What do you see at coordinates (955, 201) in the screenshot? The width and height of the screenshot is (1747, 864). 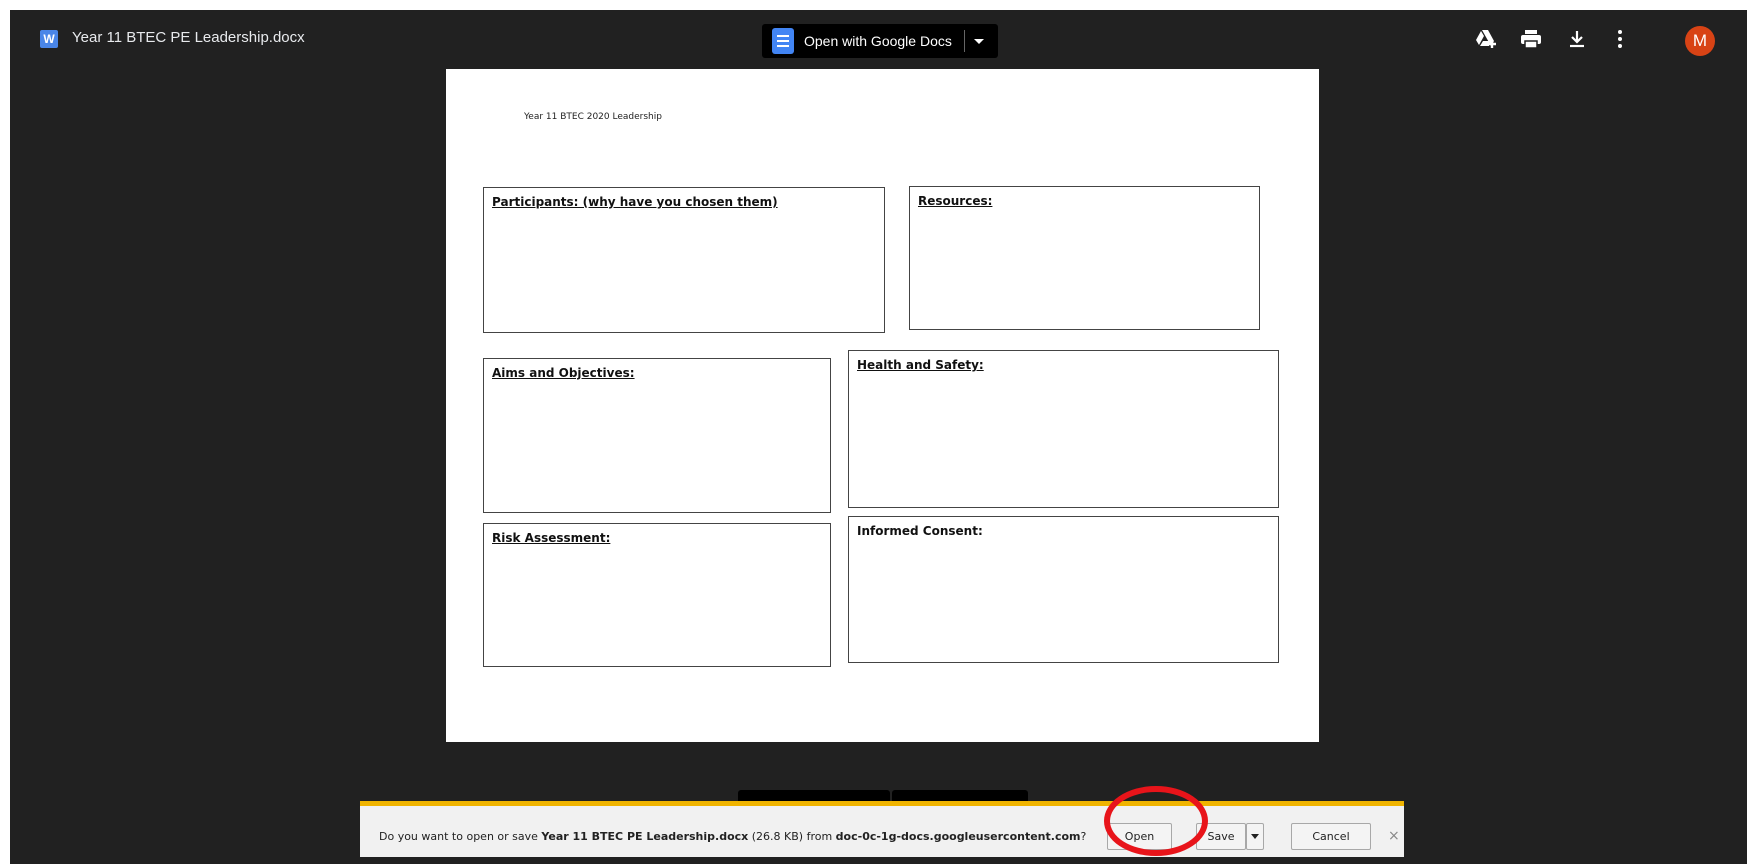 I see `box-label: Resources:` at bounding box center [955, 201].